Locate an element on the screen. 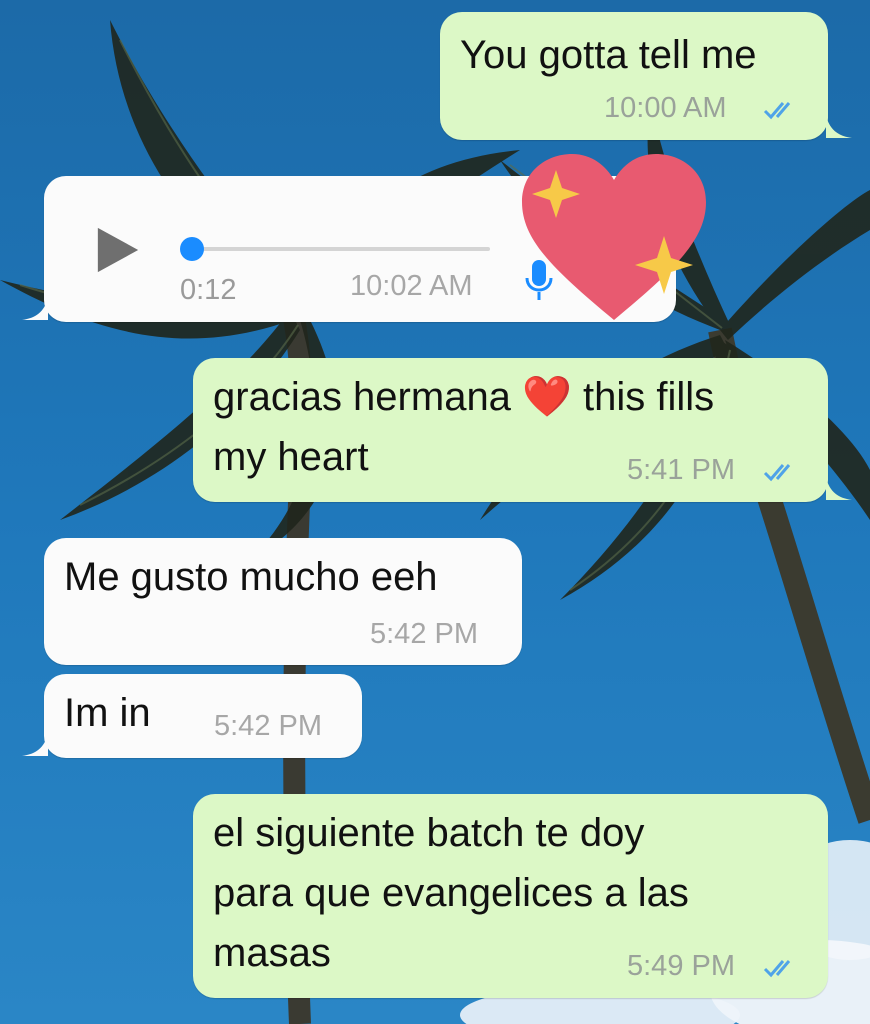 This screenshot has height=1024, width=870. message-text: Me gusto mucho eeh is located at coordinates (251, 577).